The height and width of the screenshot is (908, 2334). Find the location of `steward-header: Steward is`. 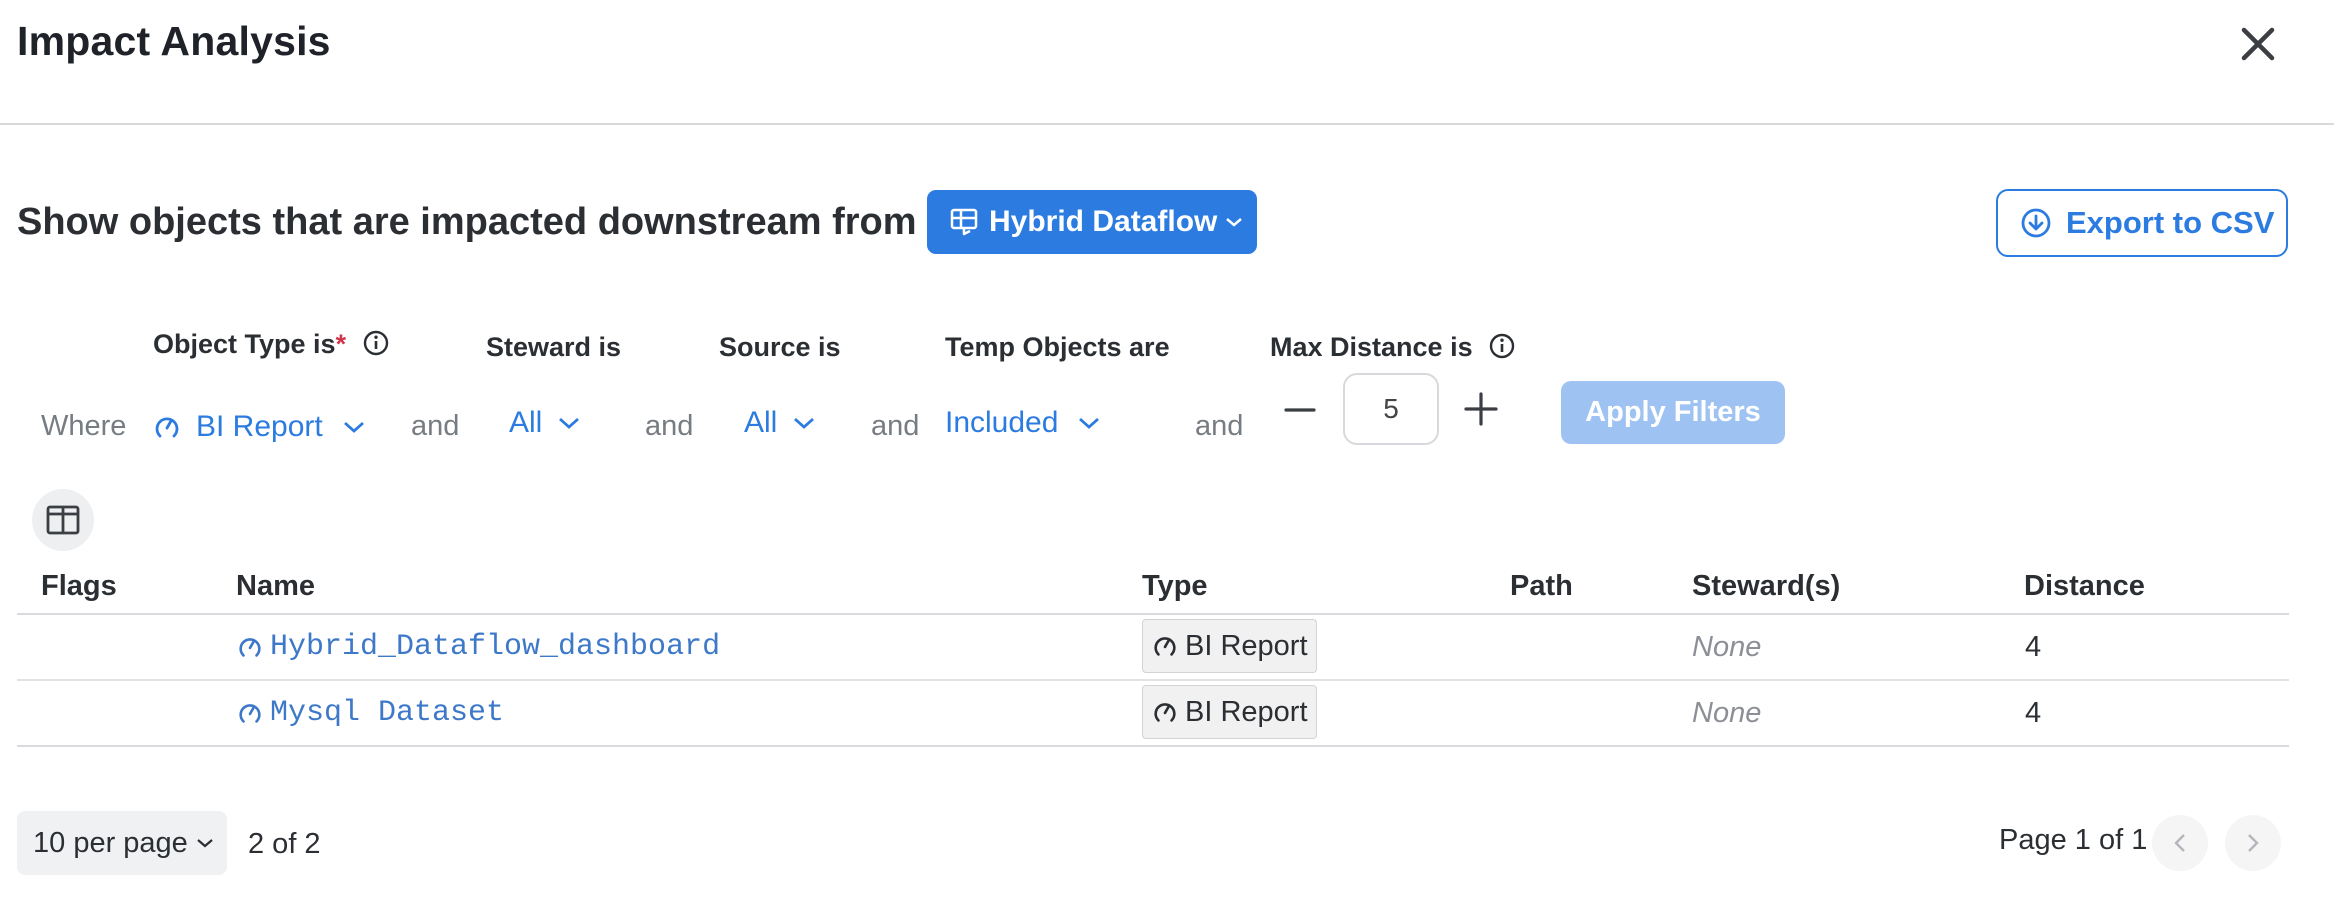

steward-header: Steward is is located at coordinates (554, 347).